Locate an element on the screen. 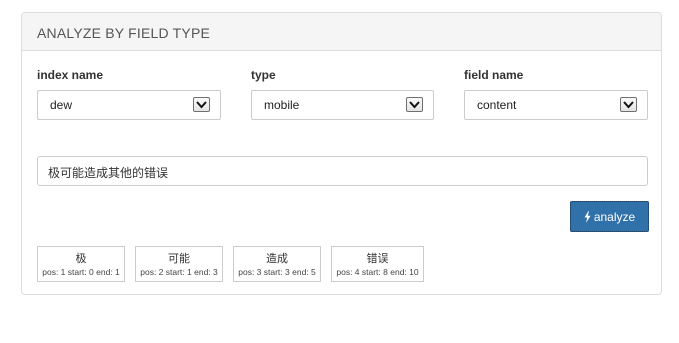 The height and width of the screenshot is (343, 679). type-select: mobile is located at coordinates (342, 105).